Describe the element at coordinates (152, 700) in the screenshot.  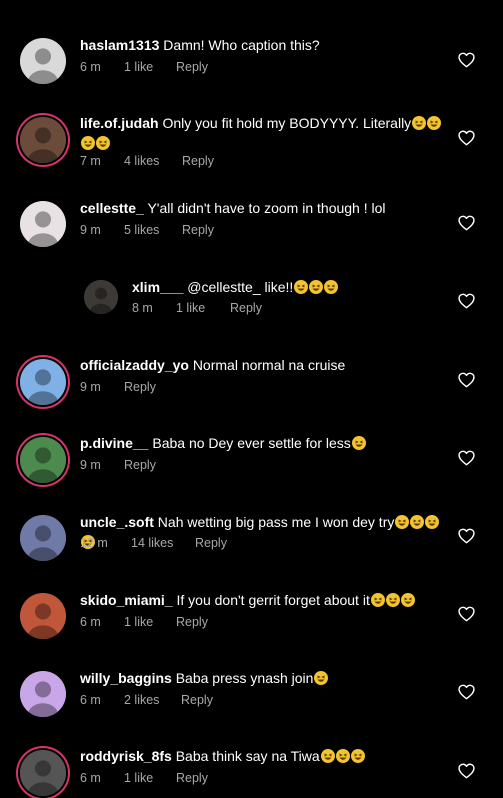
I see `likes-count: 2 likes` at that location.